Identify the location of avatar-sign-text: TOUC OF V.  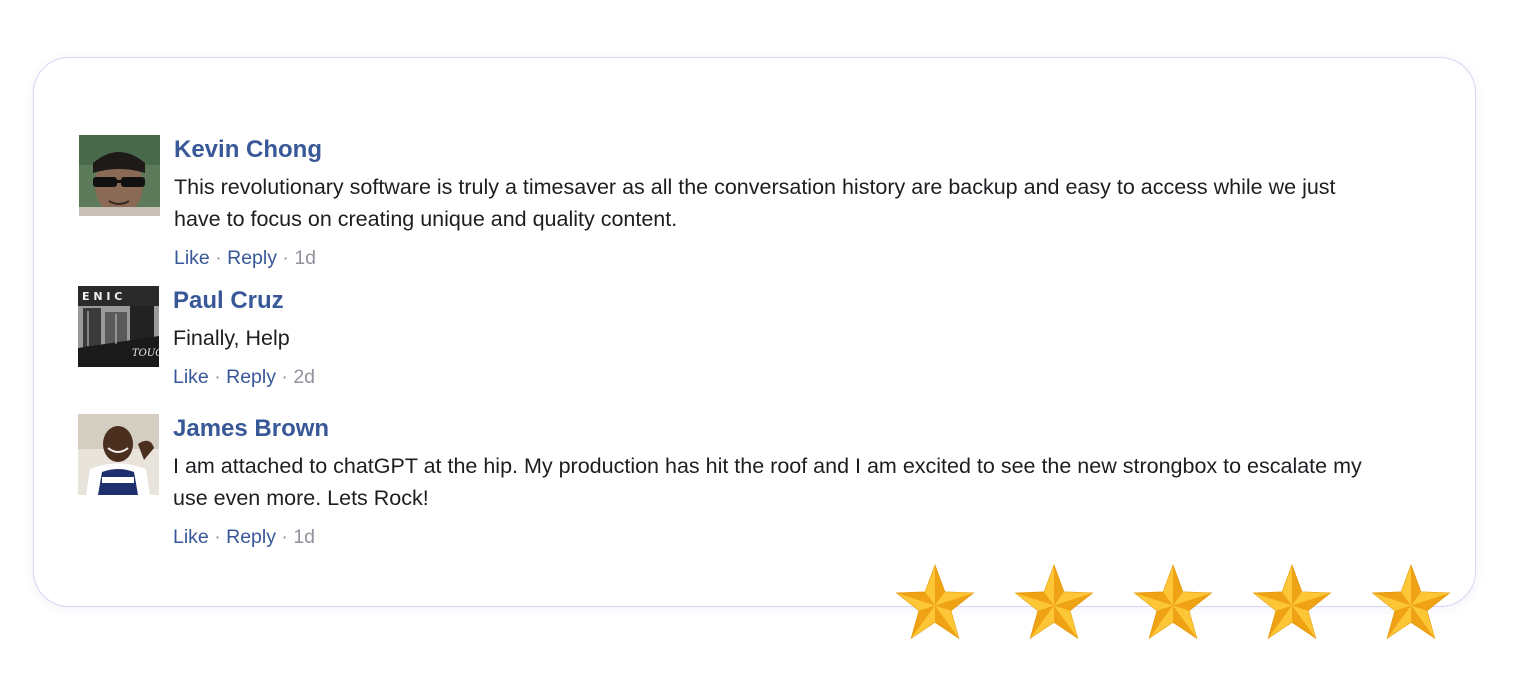
(145, 353).